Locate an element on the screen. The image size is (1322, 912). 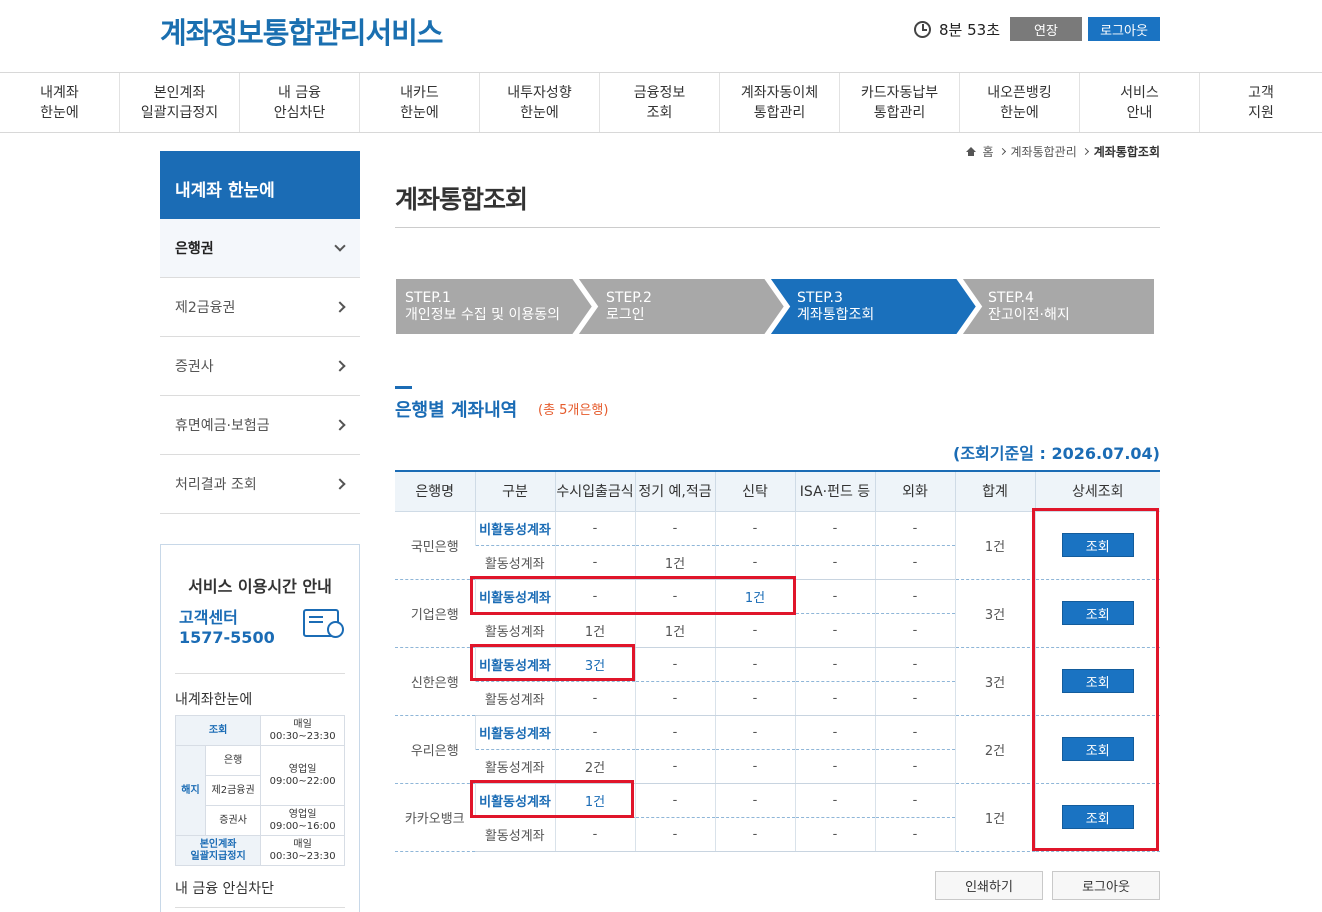
col-header: ISA·펀드 등 is located at coordinates (834, 491).